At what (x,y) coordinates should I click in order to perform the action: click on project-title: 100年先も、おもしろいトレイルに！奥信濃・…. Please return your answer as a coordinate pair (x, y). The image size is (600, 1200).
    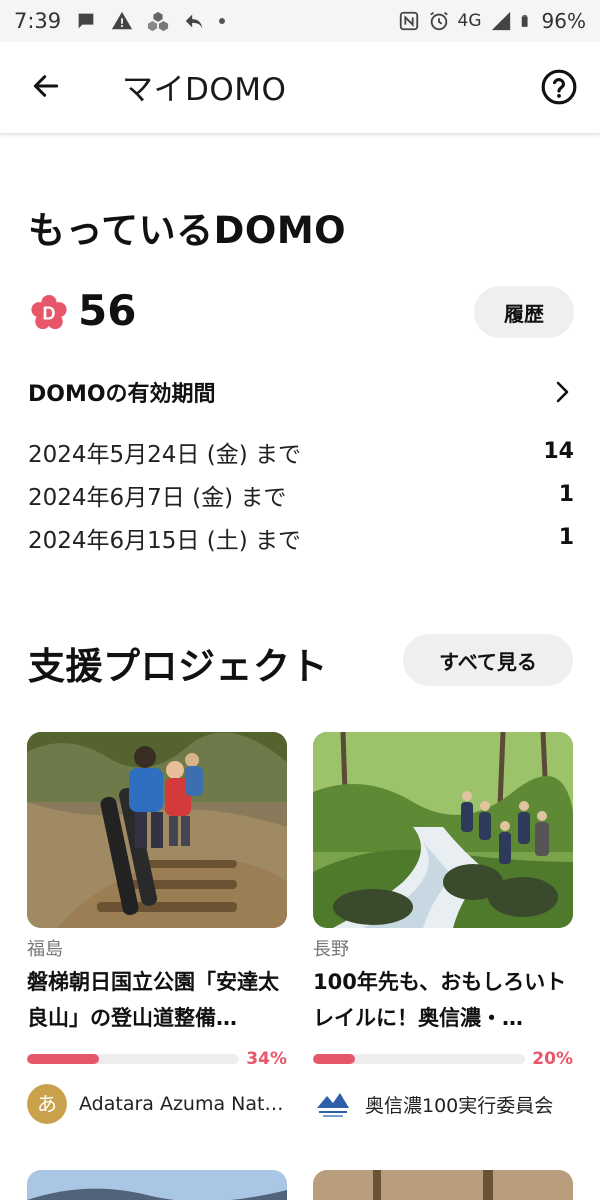
    Looking at the image, I should click on (440, 1000).